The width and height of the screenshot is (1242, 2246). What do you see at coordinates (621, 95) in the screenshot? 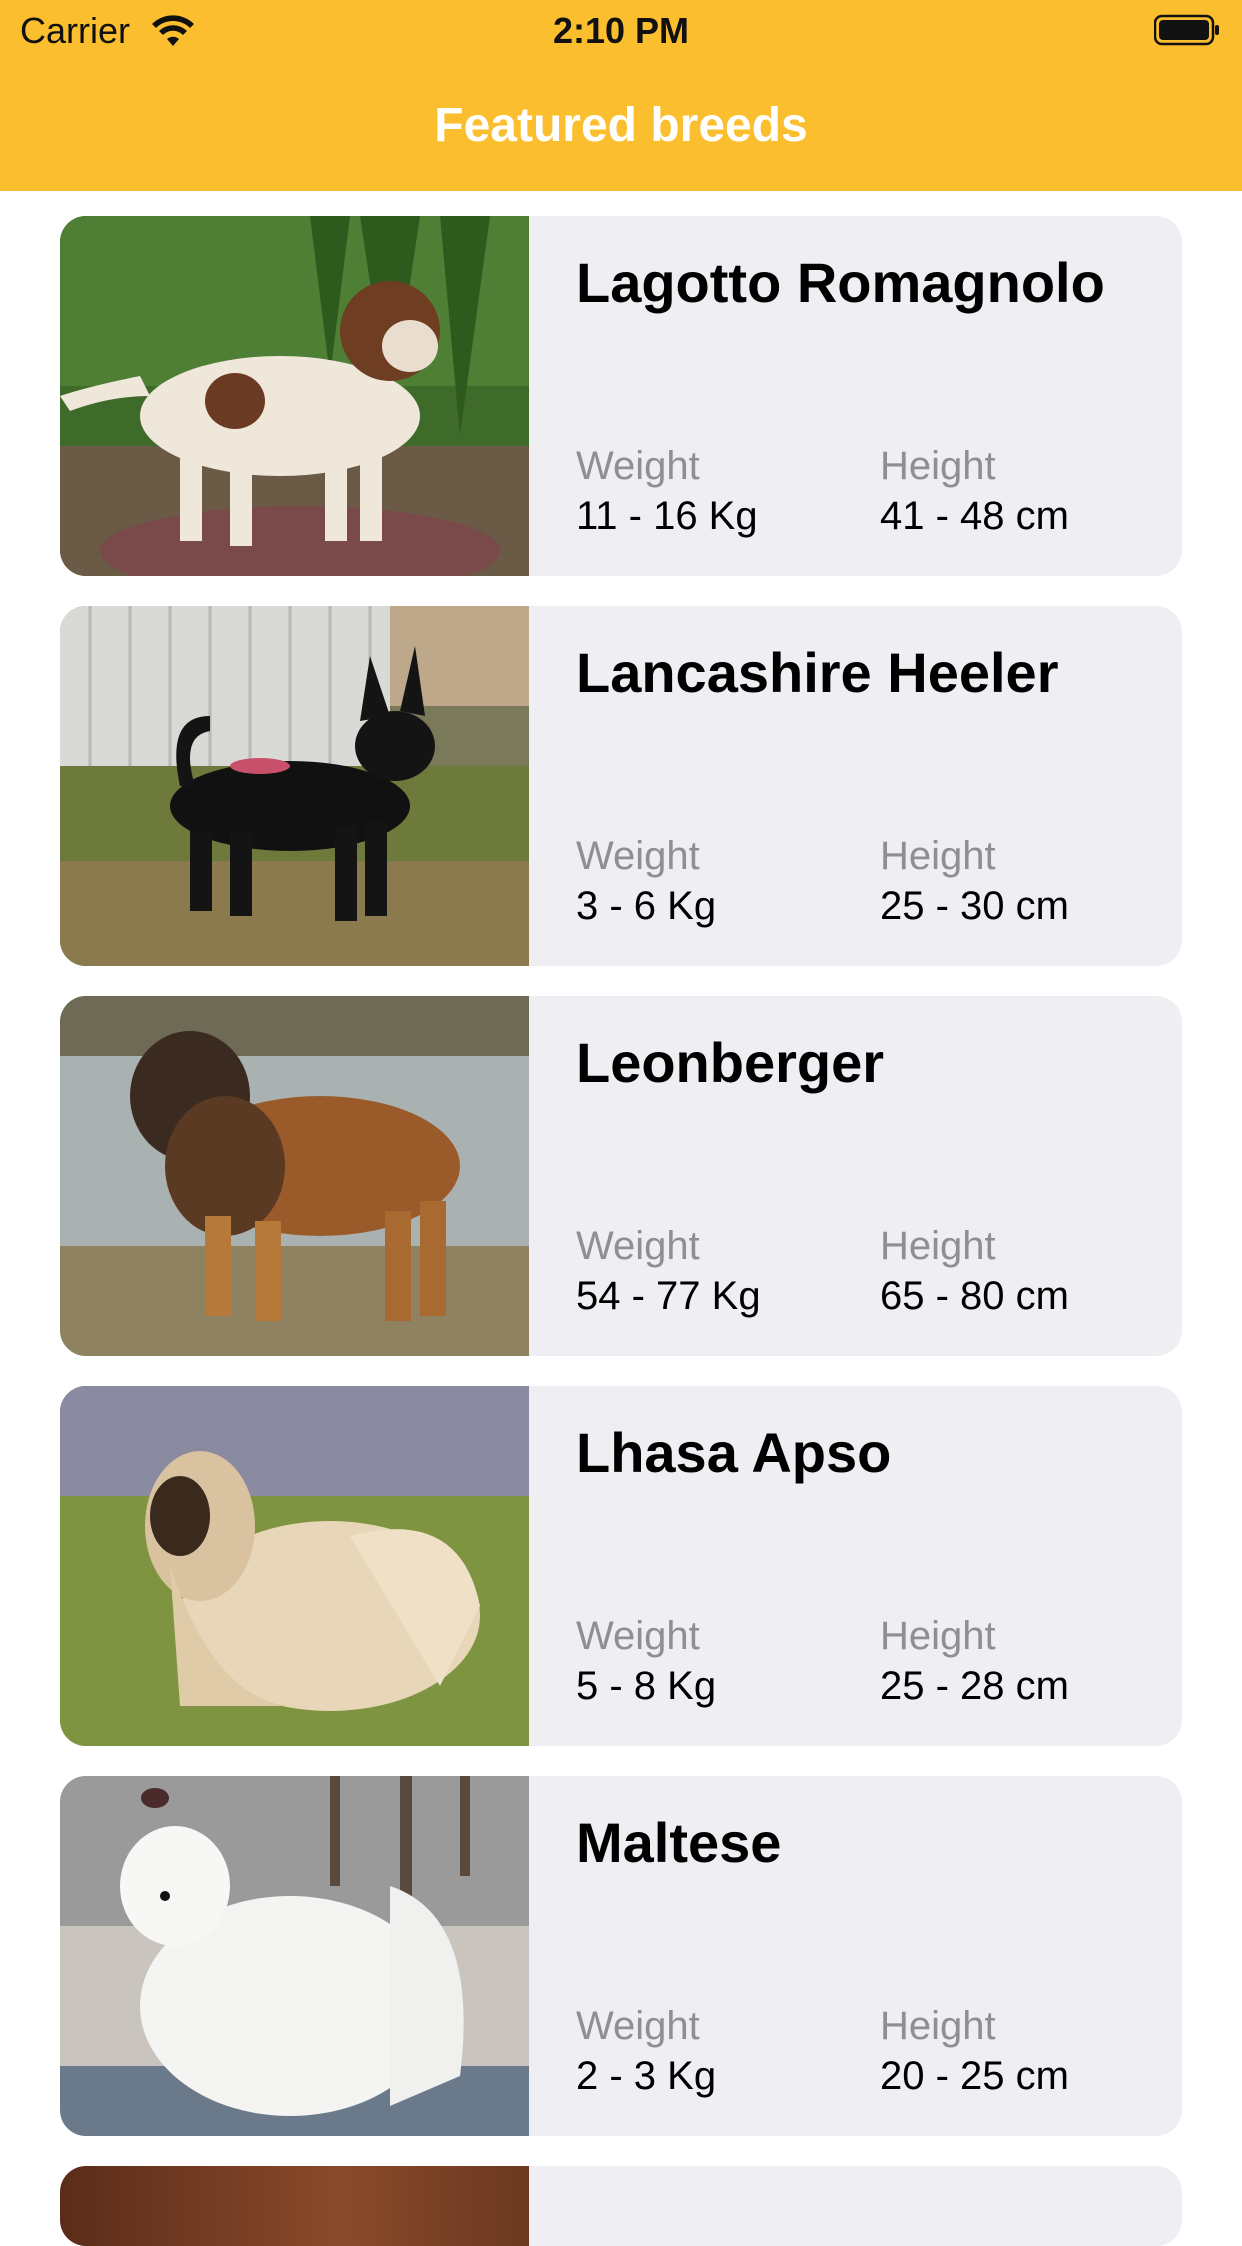
I see `navigation-bar: Carrier 2:10 PM Featured breeds` at bounding box center [621, 95].